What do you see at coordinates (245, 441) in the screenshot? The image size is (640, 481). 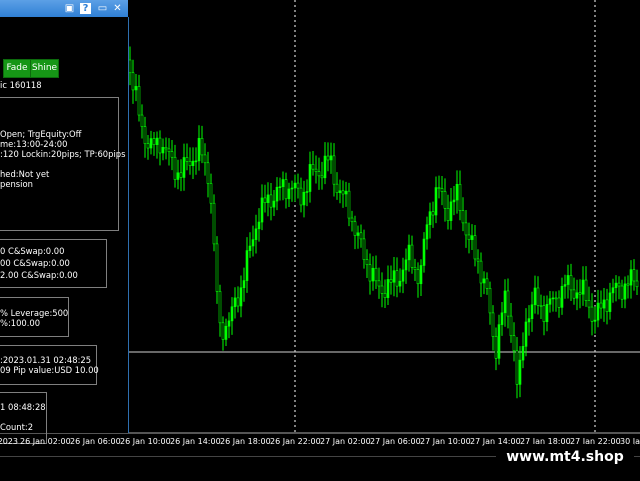 I see `time-tick-label: 26 Jan 18:00` at bounding box center [245, 441].